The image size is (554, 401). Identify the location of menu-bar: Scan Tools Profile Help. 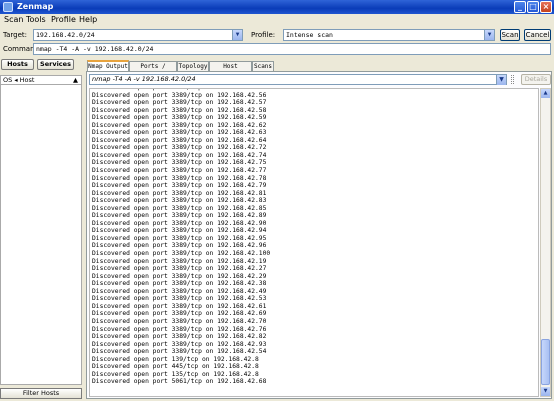
(277, 20).